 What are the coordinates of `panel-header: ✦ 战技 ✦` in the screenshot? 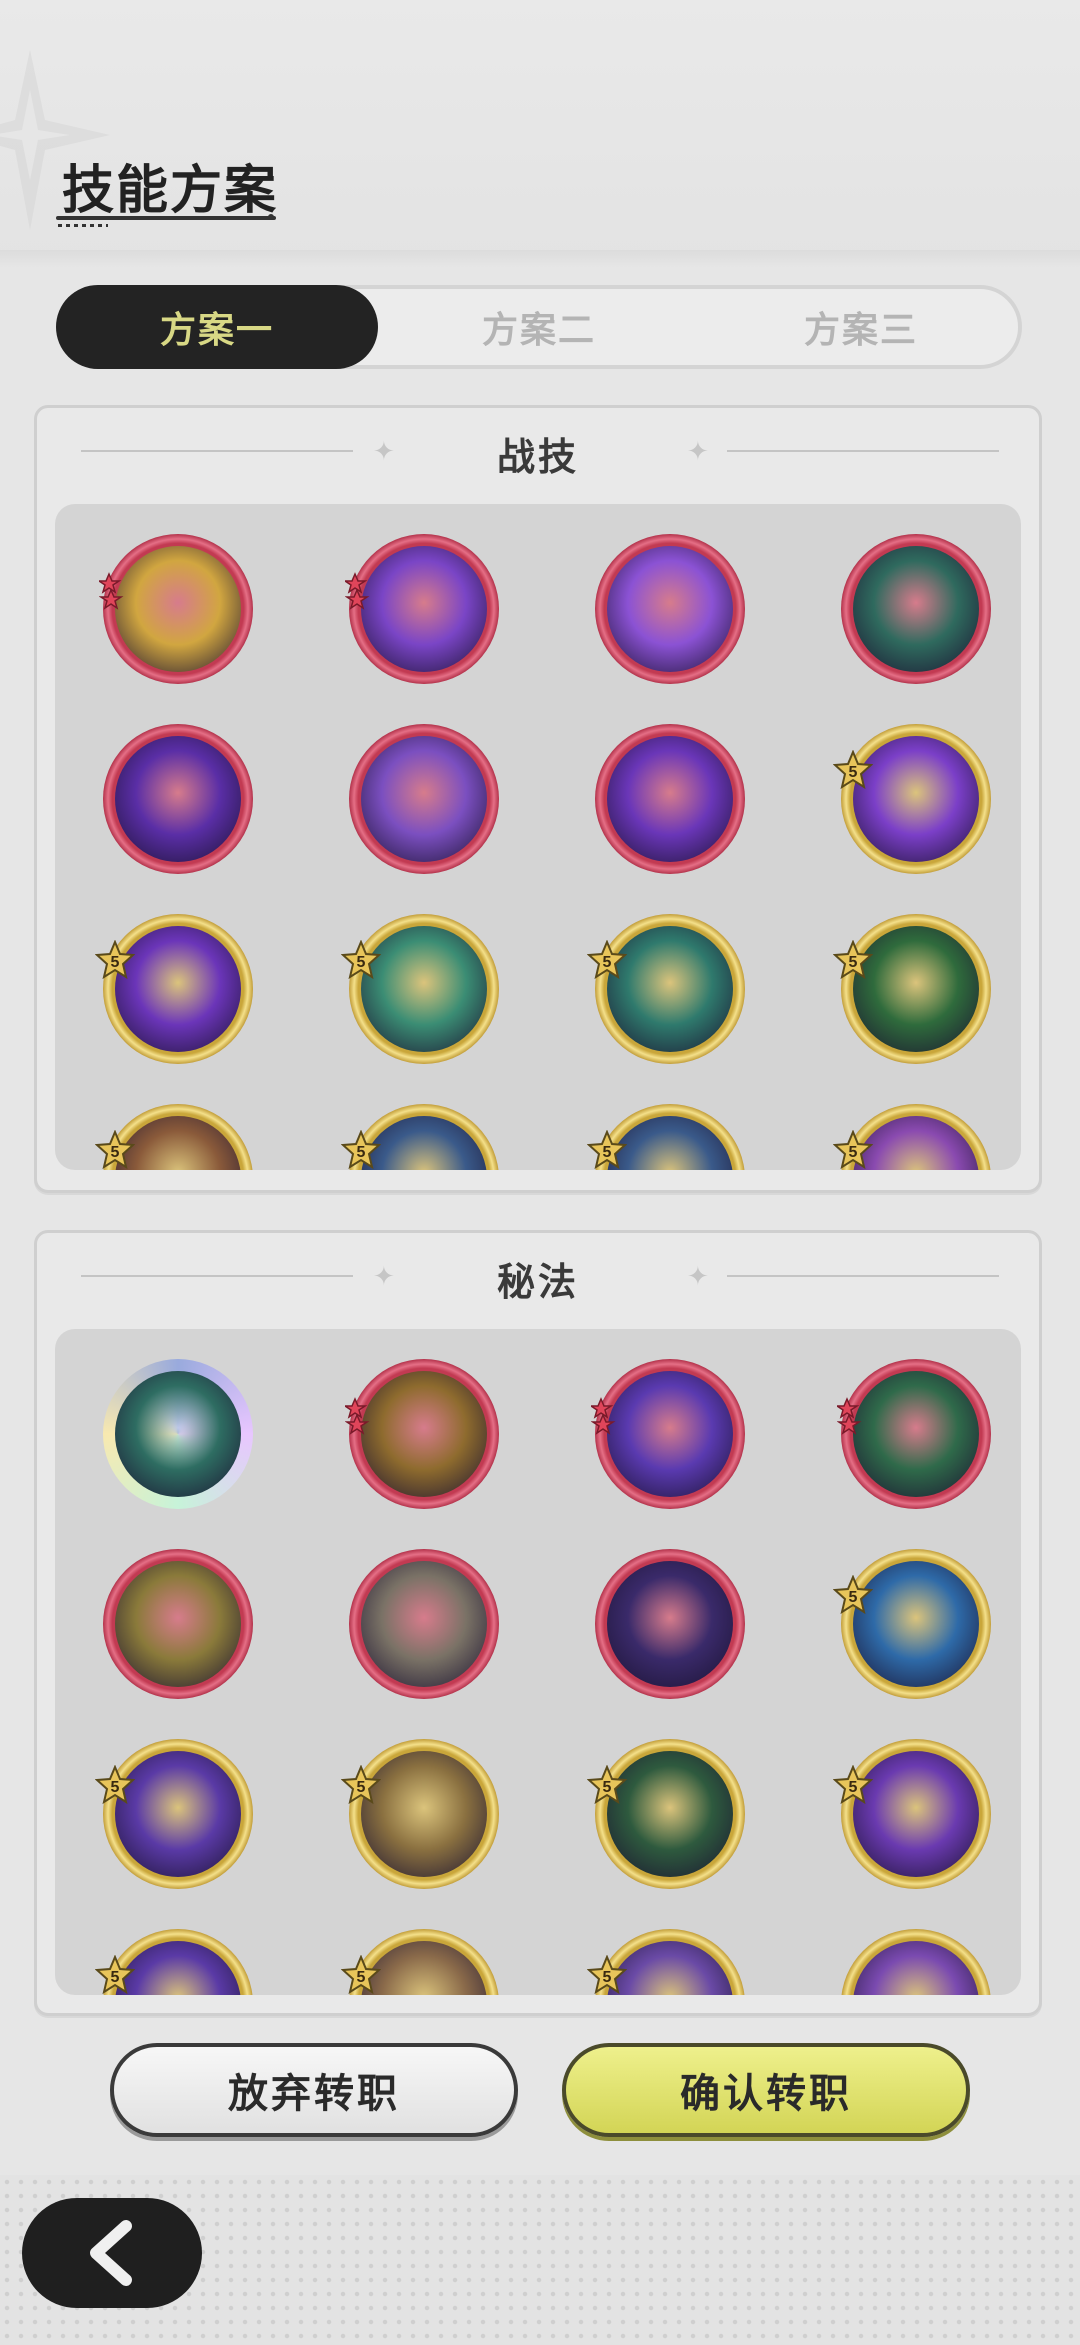 It's located at (538, 453).